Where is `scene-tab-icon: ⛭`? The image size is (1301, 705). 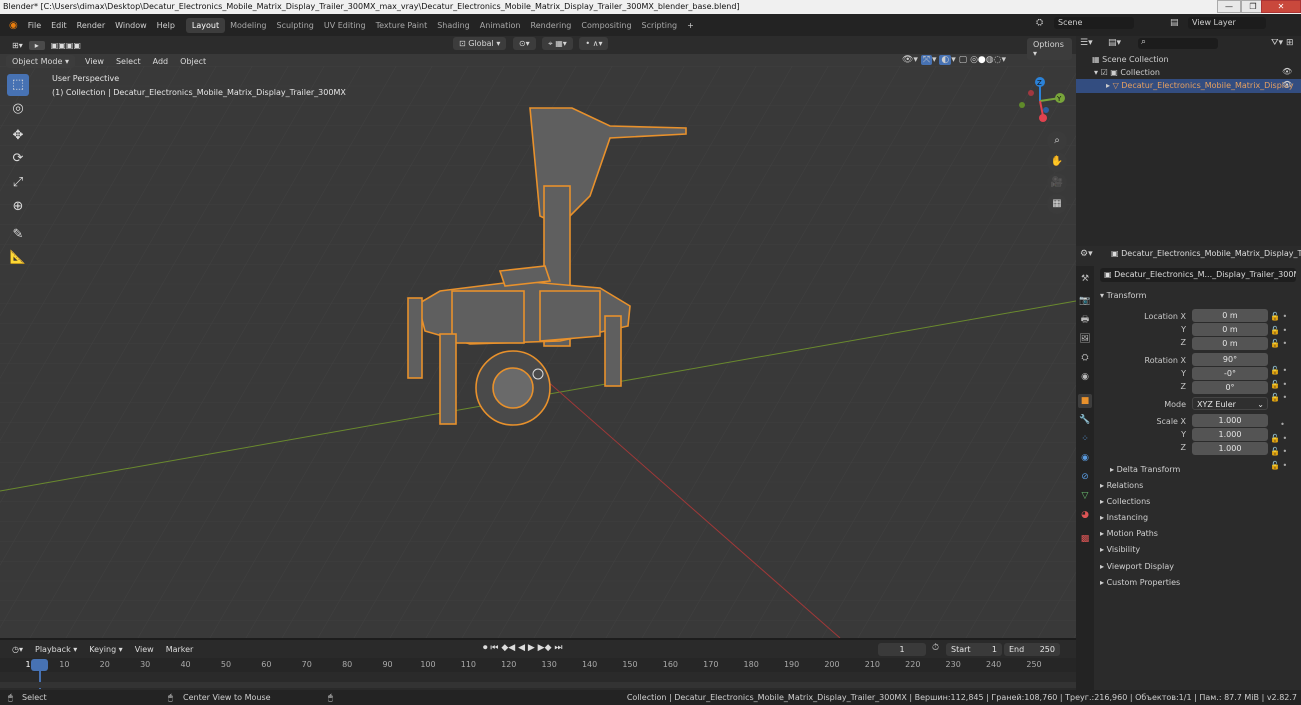
scene-tab-icon: ⛭ is located at coordinates (1085, 358).